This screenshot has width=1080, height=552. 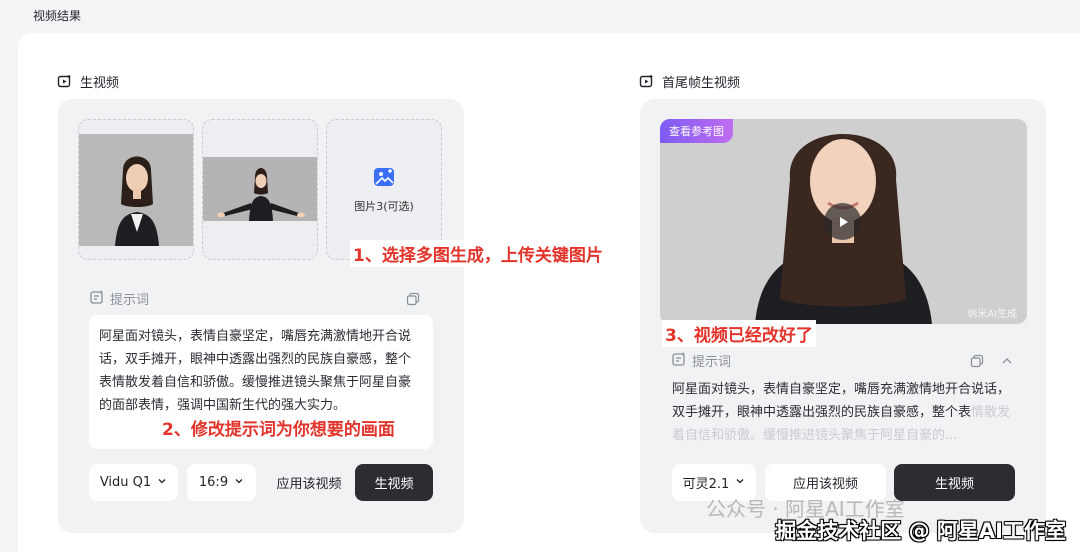 I want to click on annotation-done: 3、视频已经改好了, so click(x=739, y=333).